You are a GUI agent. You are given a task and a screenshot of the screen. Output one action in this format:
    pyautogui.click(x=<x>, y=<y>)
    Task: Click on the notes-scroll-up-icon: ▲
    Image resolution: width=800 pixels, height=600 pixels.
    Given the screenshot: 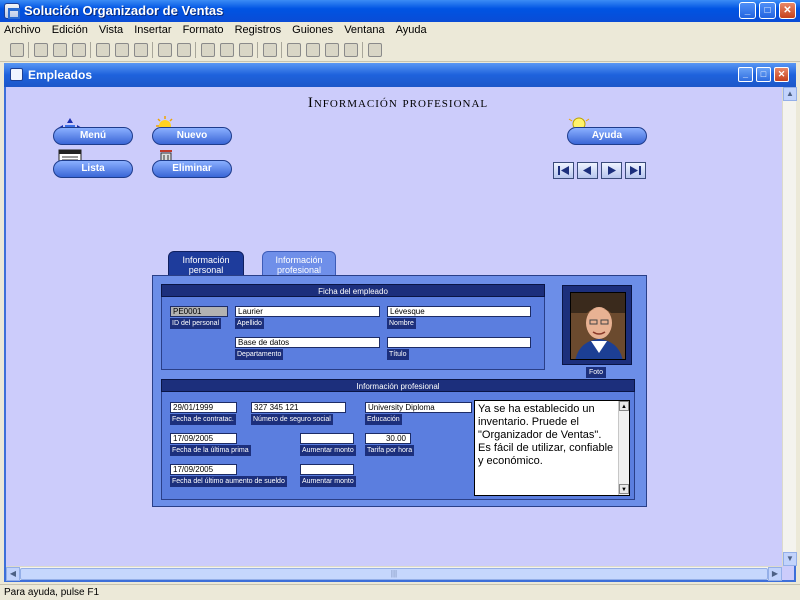 What is the action you would take?
    pyautogui.click(x=624, y=406)
    